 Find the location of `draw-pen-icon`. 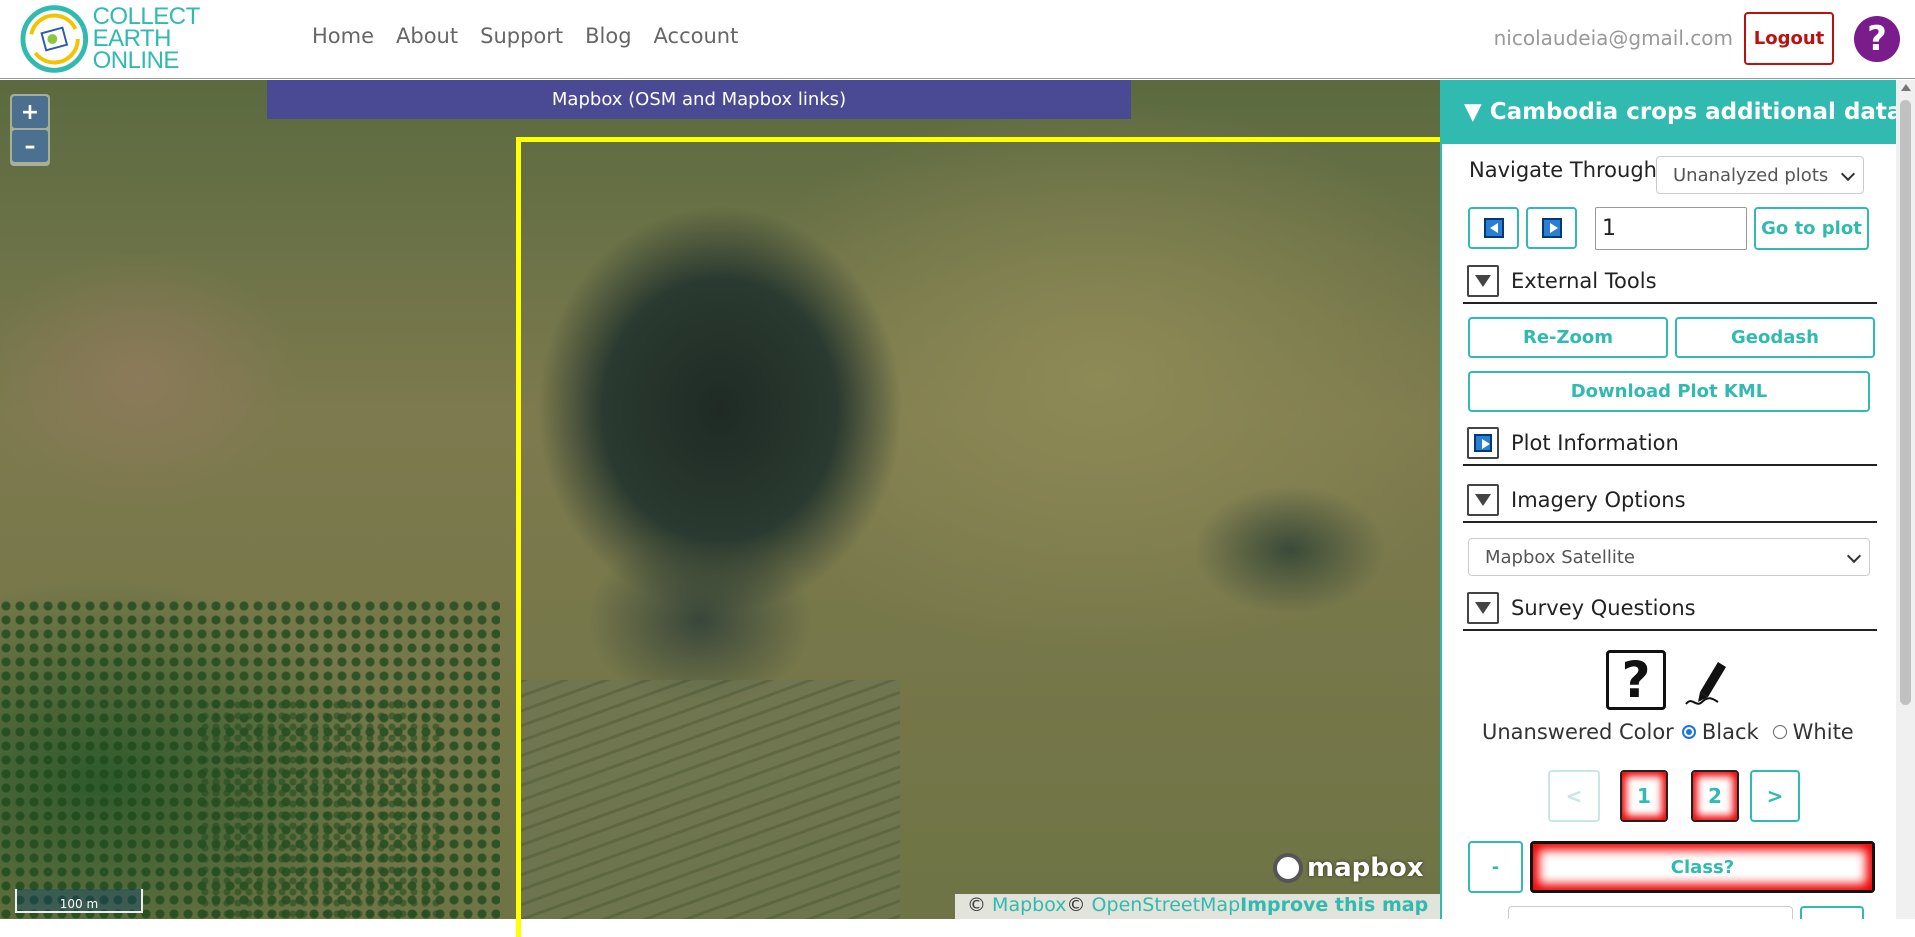

draw-pen-icon is located at coordinates (1706, 680).